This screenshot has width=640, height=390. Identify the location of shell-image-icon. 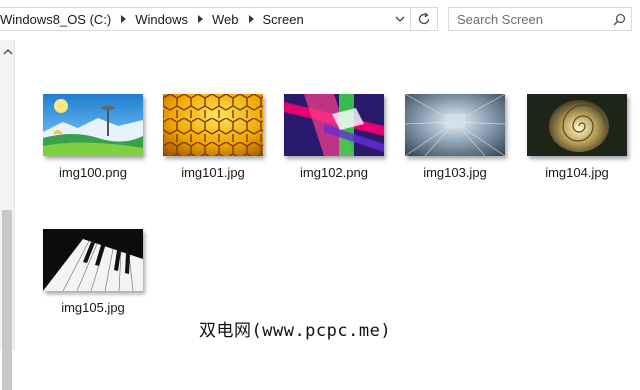
(577, 125).